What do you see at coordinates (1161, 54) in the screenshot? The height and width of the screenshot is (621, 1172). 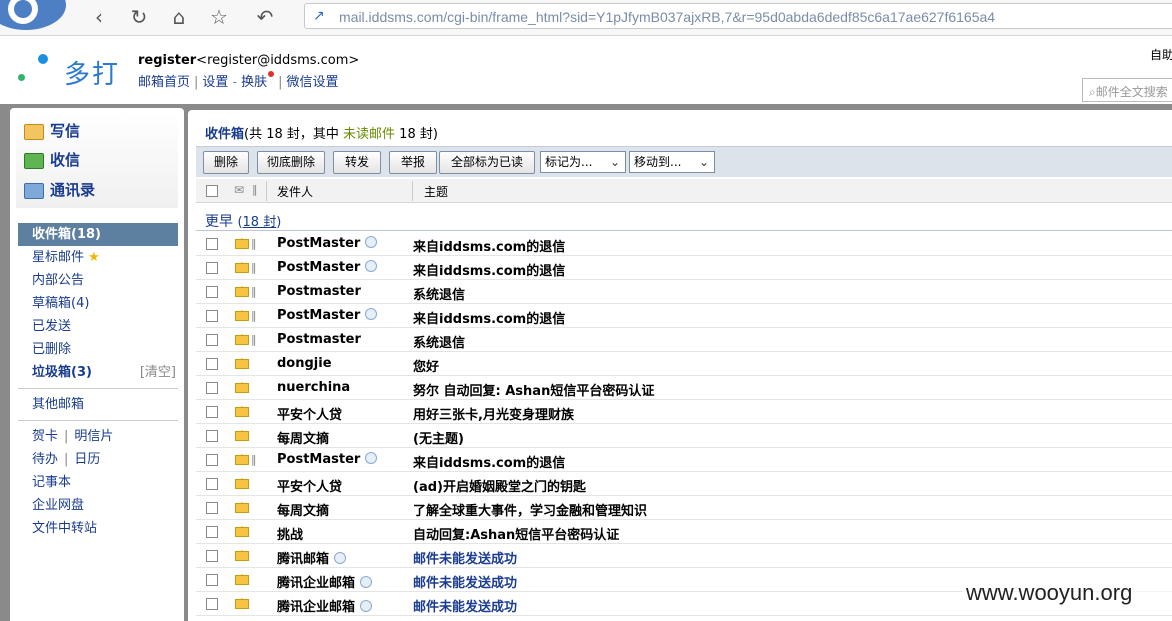 I see `self-service-link: 自助` at bounding box center [1161, 54].